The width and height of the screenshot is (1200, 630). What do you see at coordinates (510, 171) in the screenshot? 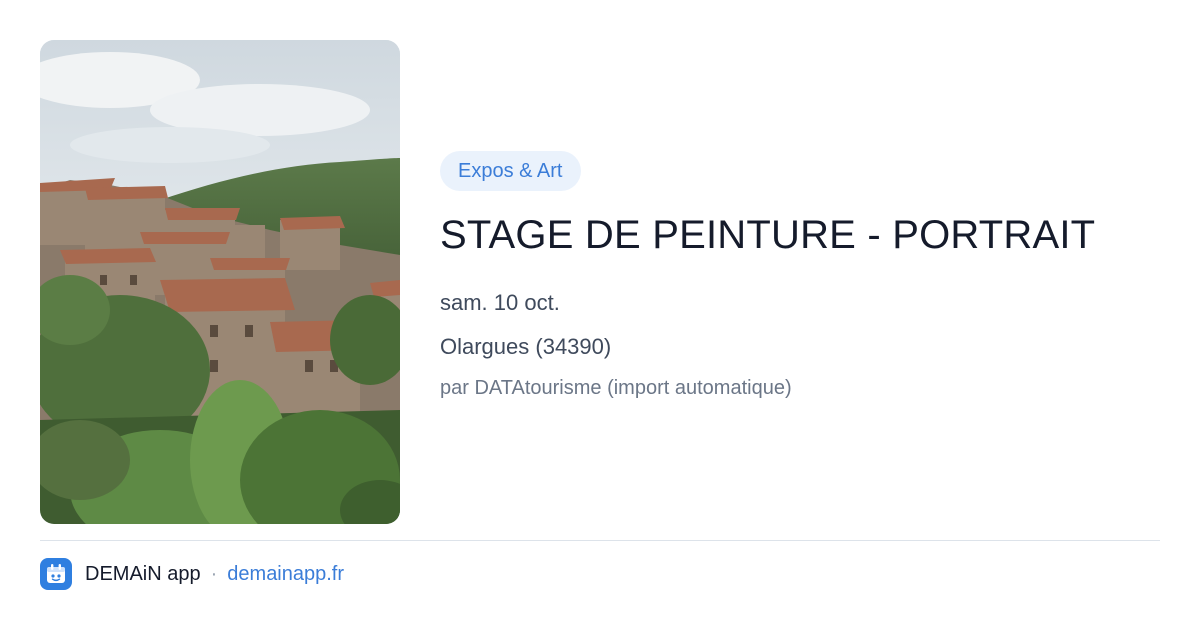
I see `category-tag: Expos & Art` at bounding box center [510, 171].